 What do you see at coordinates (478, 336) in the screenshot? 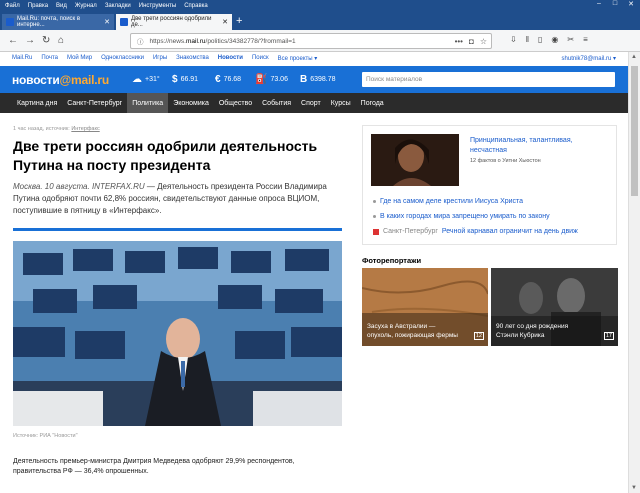
I see `photo-count: 12` at bounding box center [478, 336].